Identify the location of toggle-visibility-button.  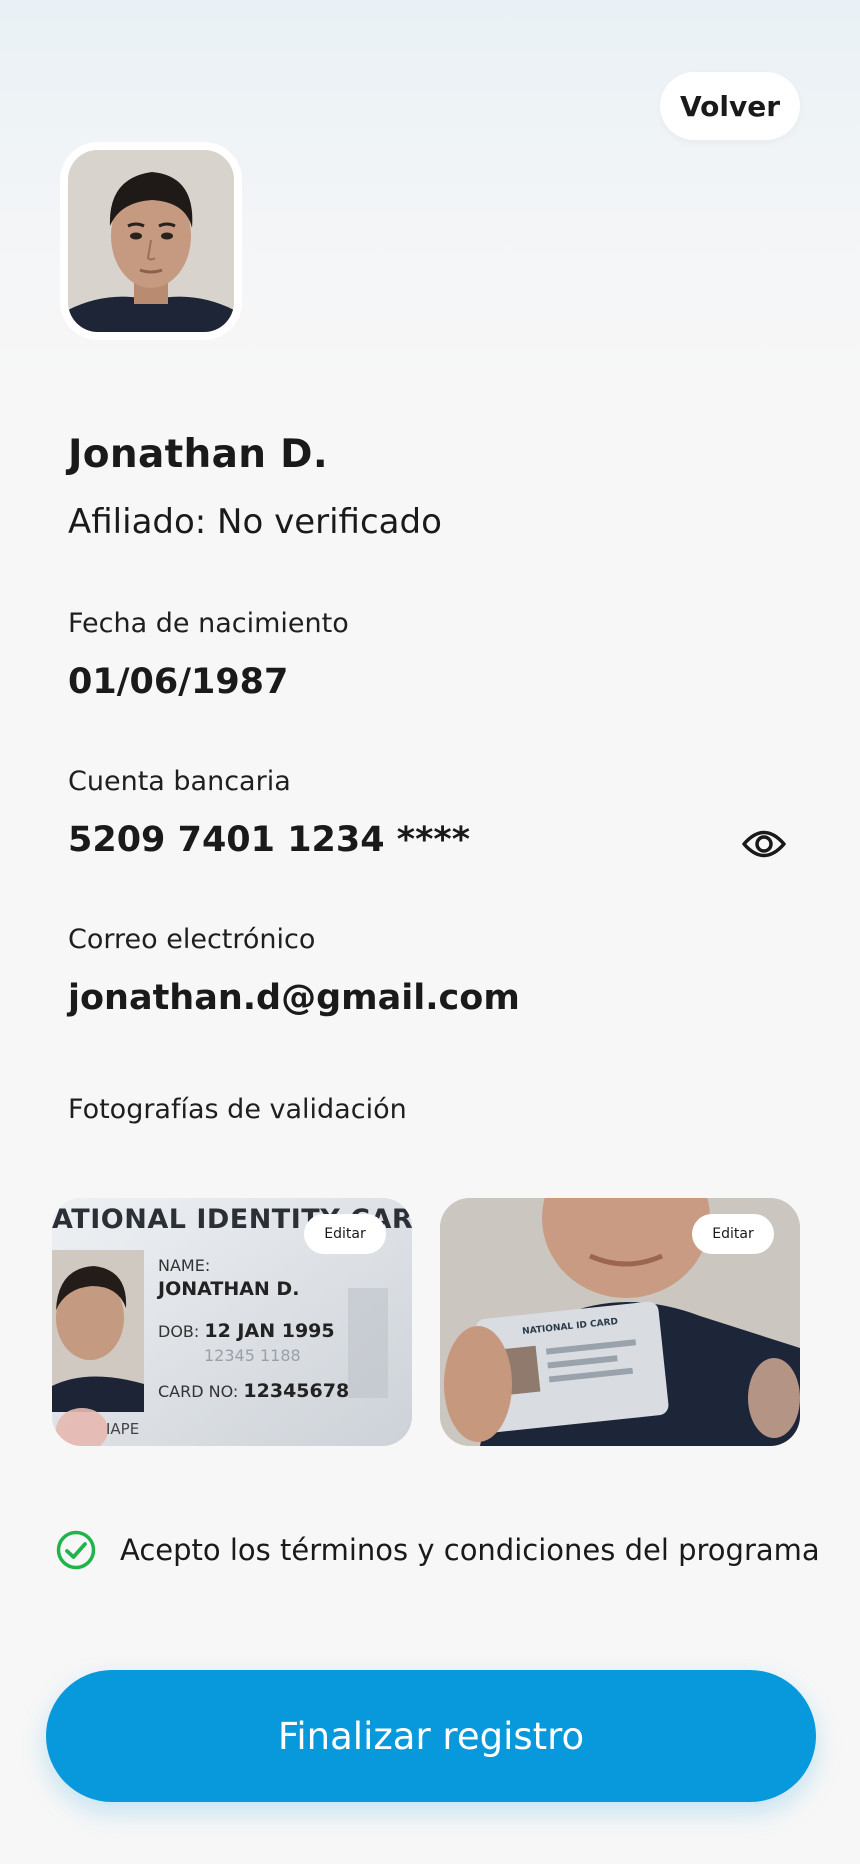
(764, 844).